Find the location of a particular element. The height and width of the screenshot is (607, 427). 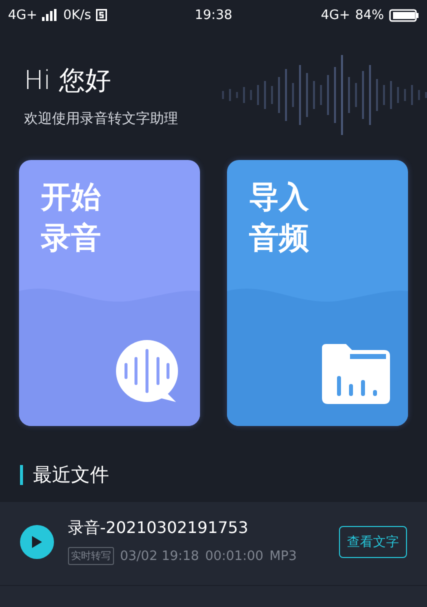

play-icon is located at coordinates (37, 541).